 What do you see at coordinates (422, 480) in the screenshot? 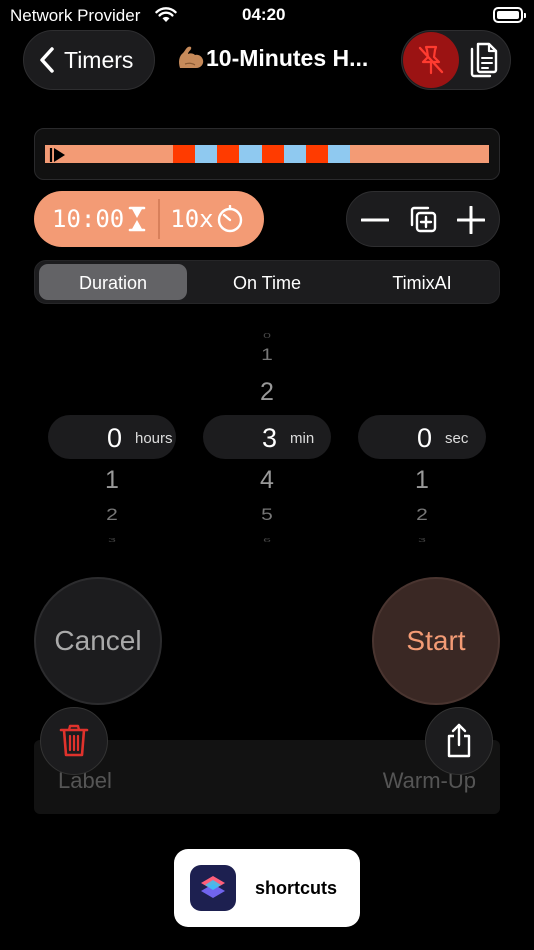
I see `picker-seconds-below-0: 1` at bounding box center [422, 480].